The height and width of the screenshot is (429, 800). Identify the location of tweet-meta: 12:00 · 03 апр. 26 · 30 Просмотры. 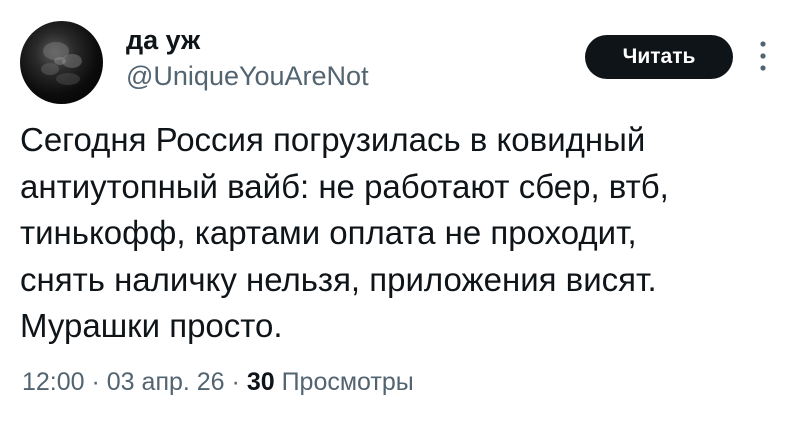
(218, 382).